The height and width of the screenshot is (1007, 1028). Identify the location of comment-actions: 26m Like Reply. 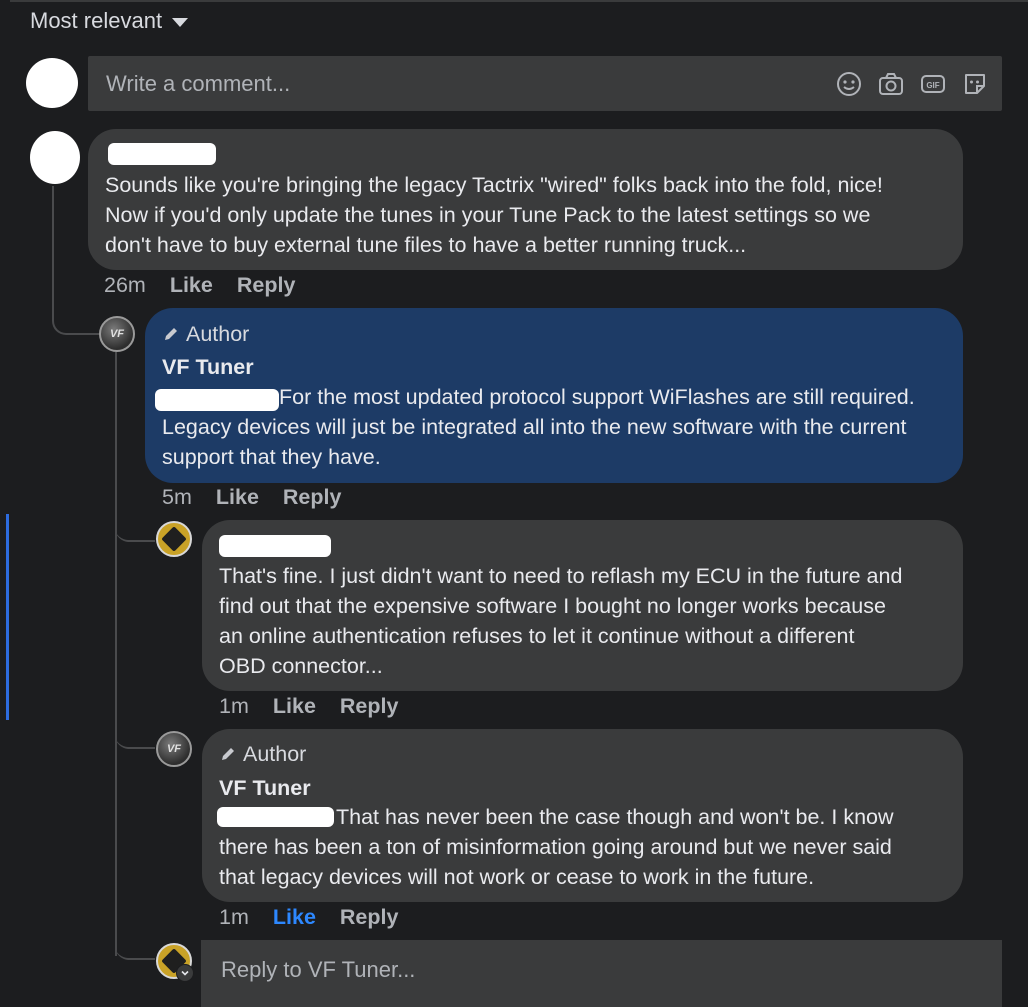
(199, 285).